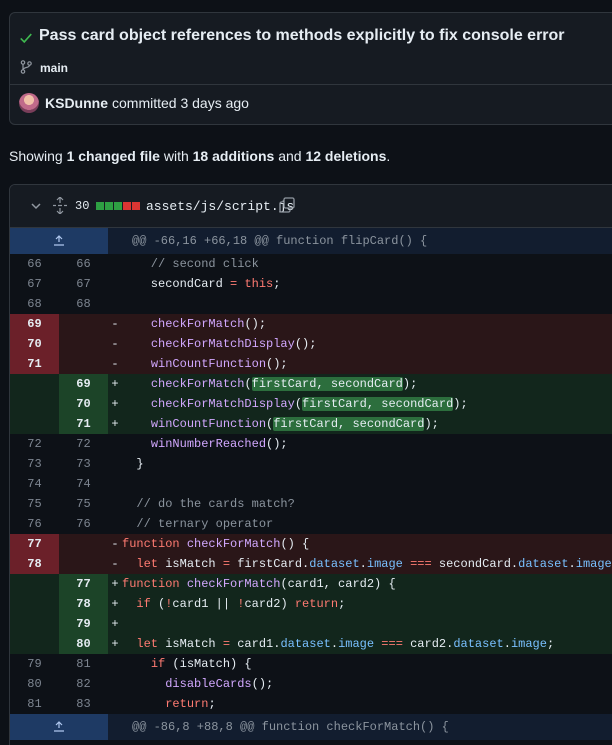 The height and width of the screenshot is (745, 612). Describe the element at coordinates (76, 103) in the screenshot. I see `author-link: KSDunne` at that location.